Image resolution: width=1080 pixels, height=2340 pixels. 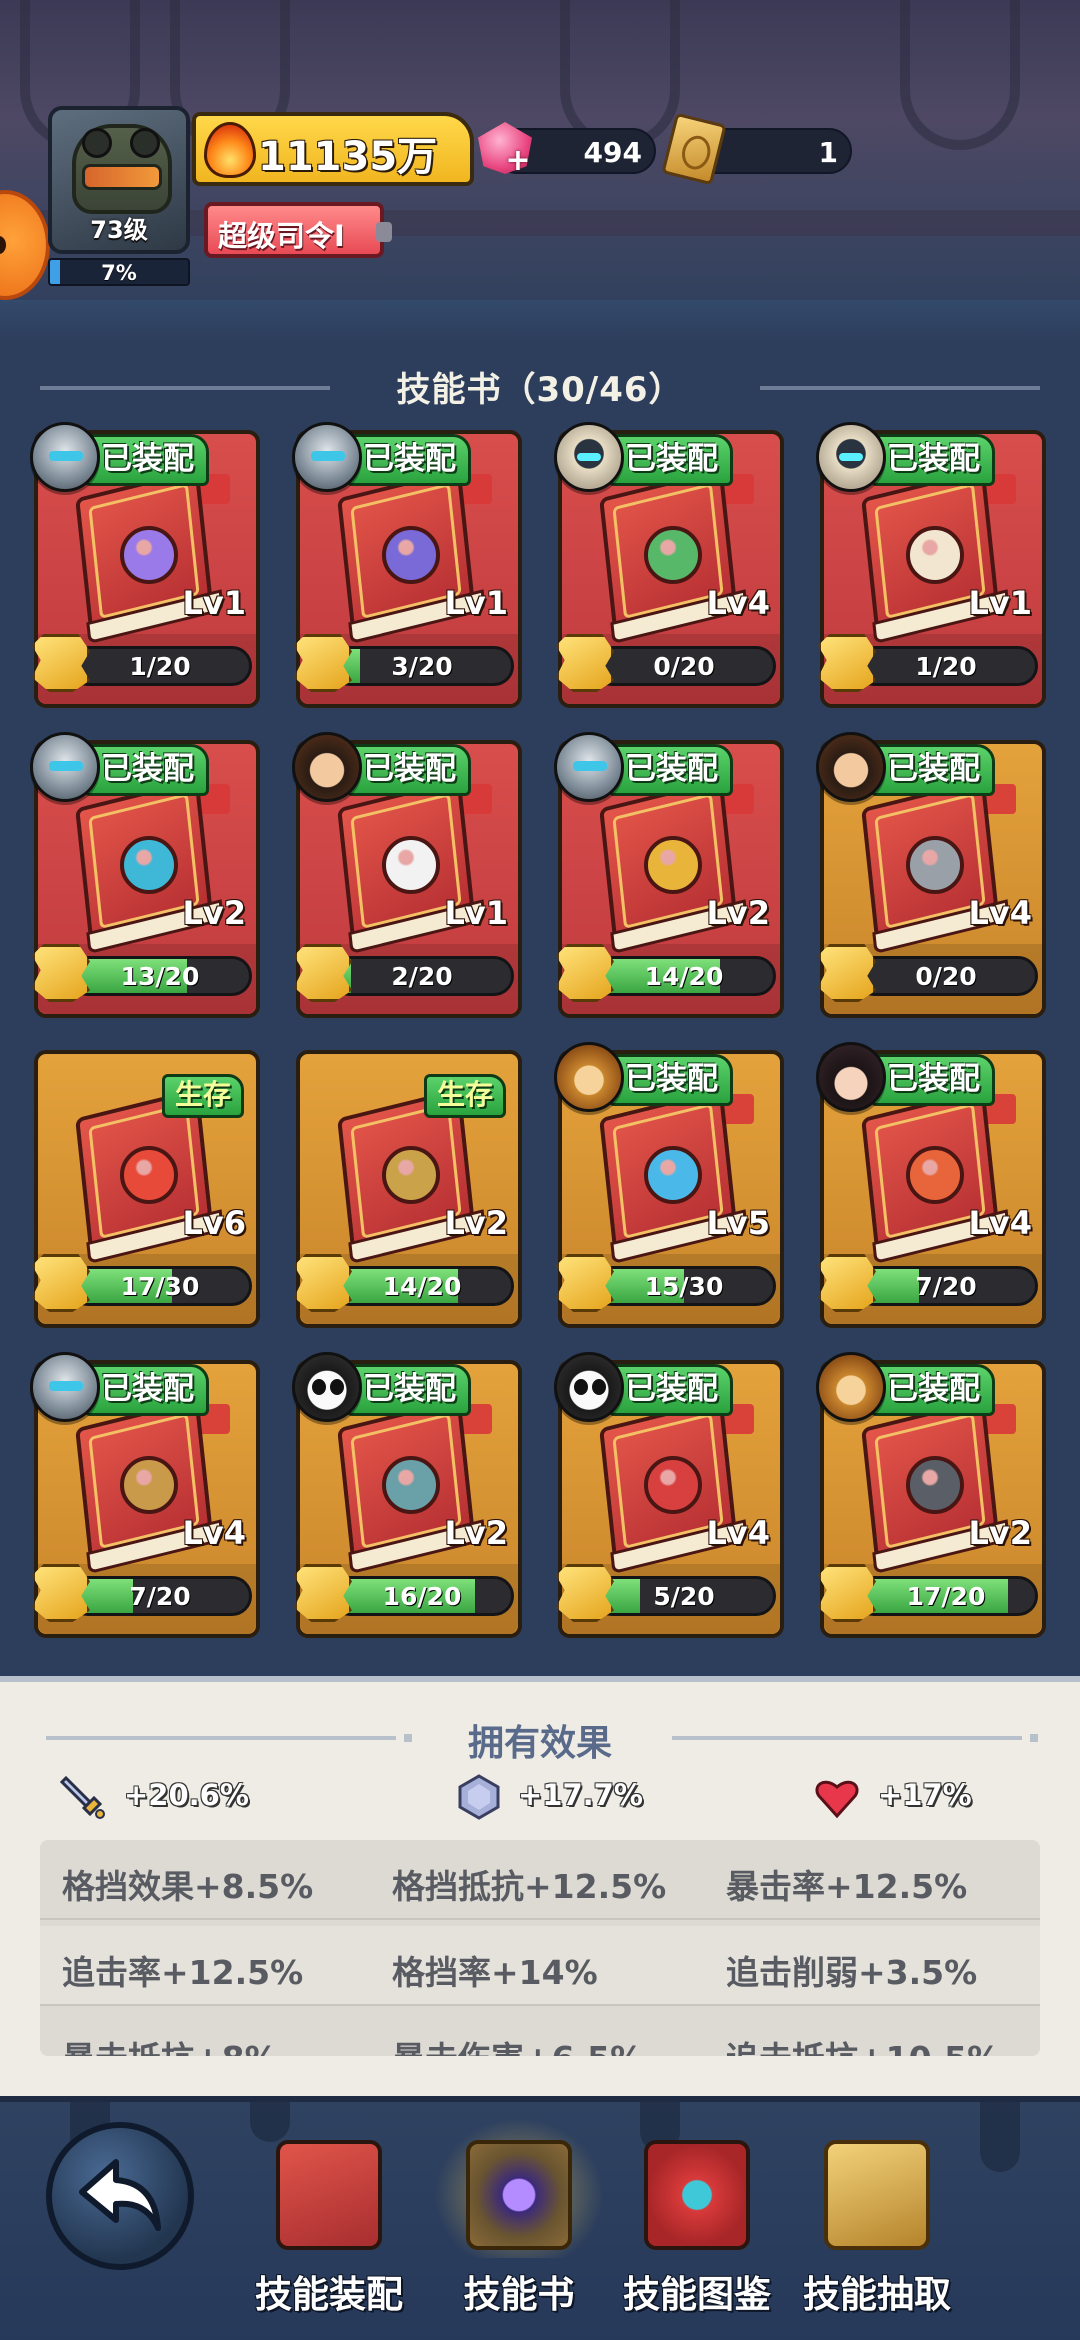 I want to click on fragment-count: 3/20, so click(x=422, y=666).